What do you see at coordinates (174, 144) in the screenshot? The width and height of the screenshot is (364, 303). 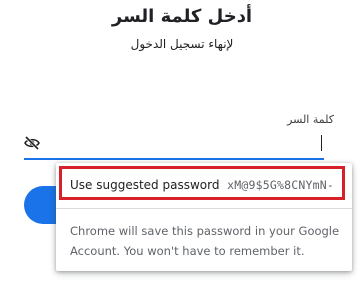 I see `password-field` at bounding box center [174, 144].